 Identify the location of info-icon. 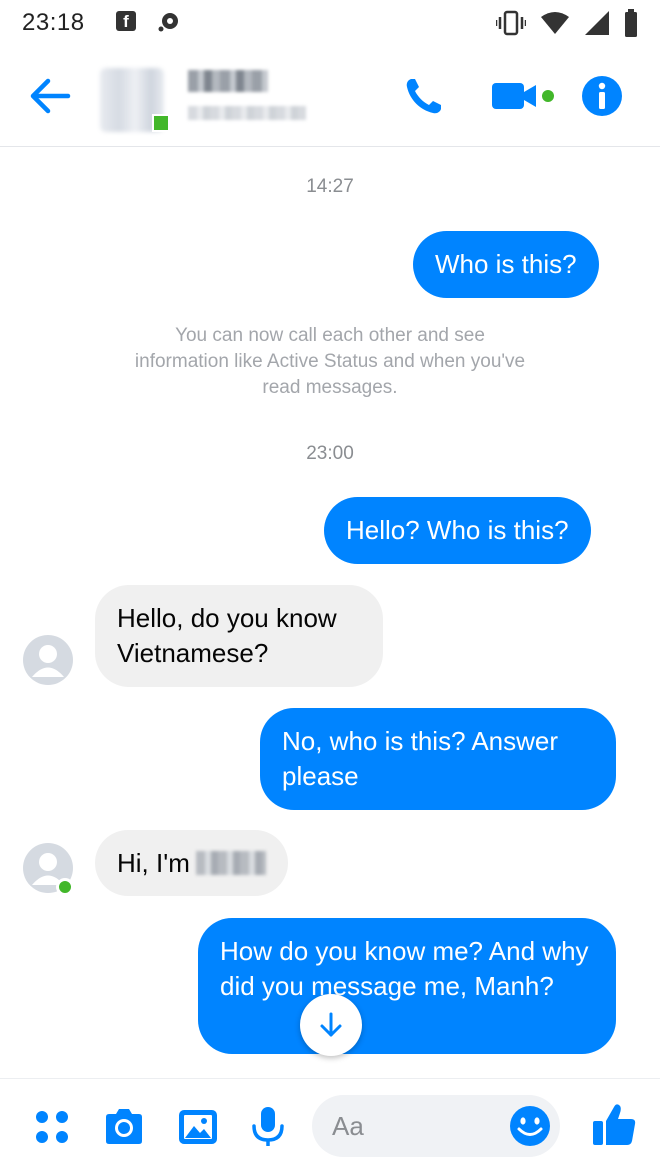
(602, 96).